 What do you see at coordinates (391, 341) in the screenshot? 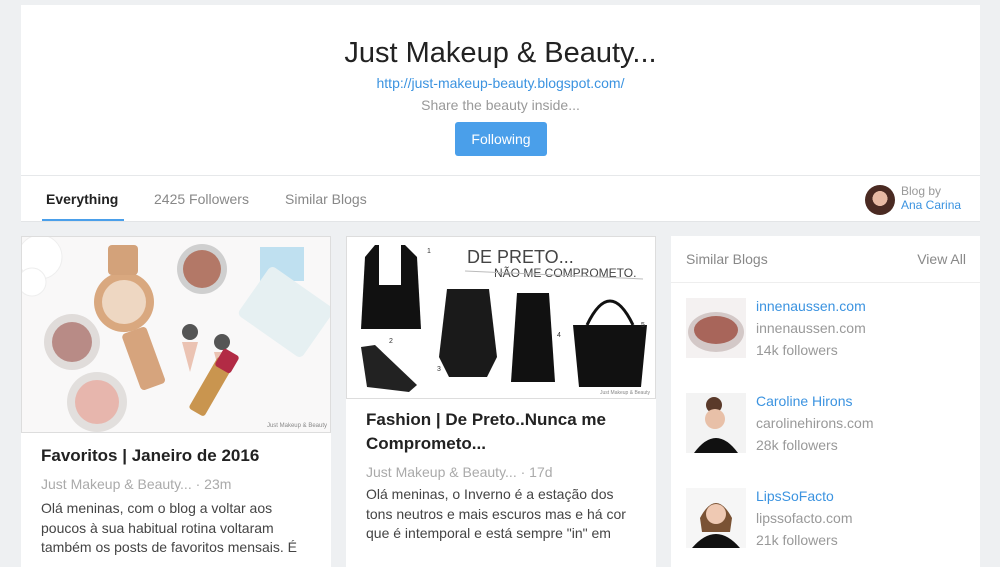
I see `svg-text: 2` at bounding box center [391, 341].